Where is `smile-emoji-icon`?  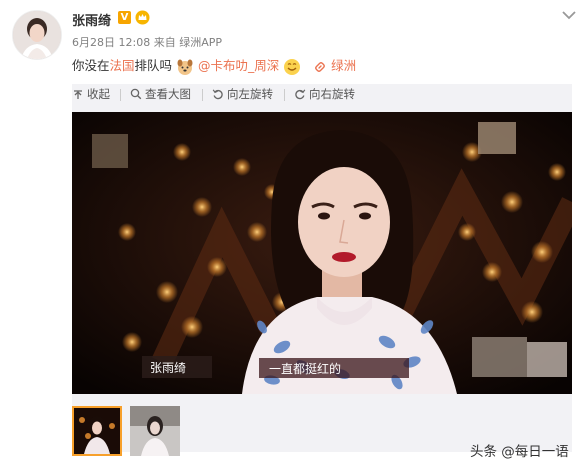 smile-emoji-icon is located at coordinates (292, 66).